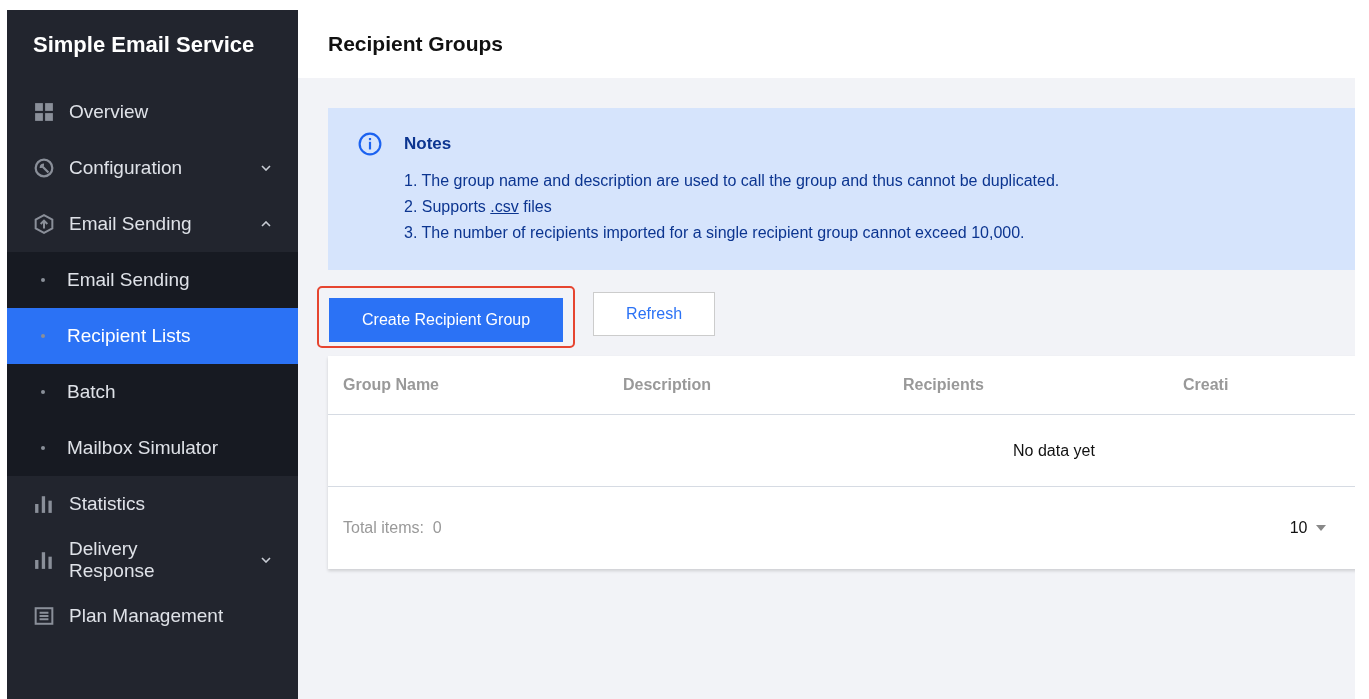 This screenshot has width=1369, height=699. I want to click on note-line: 1. The group name and description are used to call the group and thus cannot be duplicated., so click(732, 181).